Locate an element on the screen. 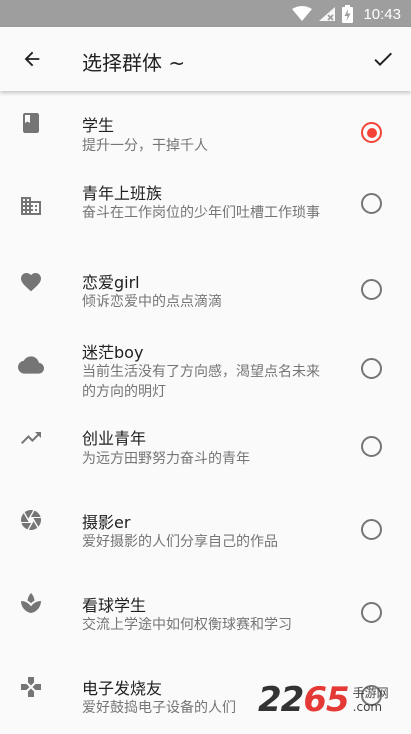 The image size is (411, 734). status-bar: 10:43 is located at coordinates (205, 13).